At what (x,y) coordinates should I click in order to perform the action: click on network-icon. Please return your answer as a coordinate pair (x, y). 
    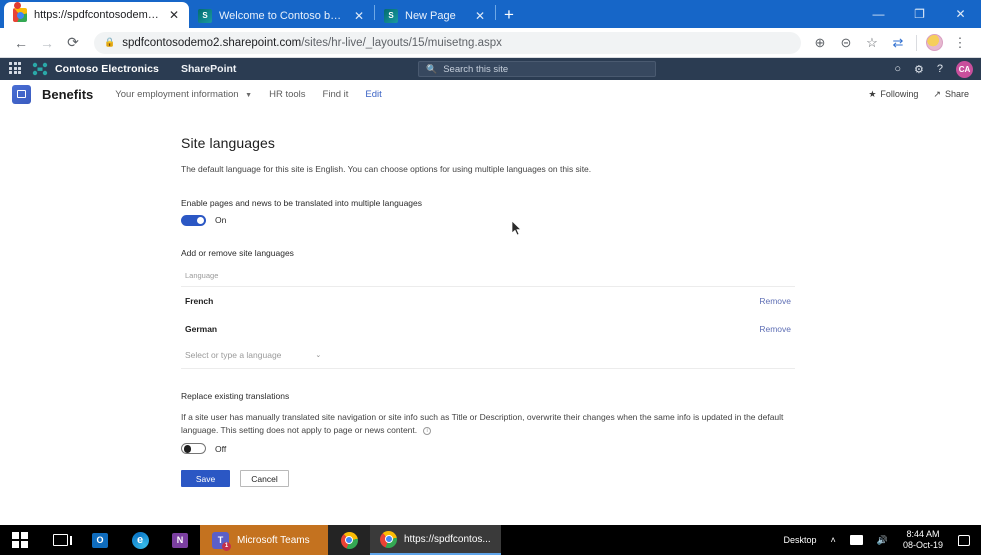
    Looking at the image, I should click on (856, 540).